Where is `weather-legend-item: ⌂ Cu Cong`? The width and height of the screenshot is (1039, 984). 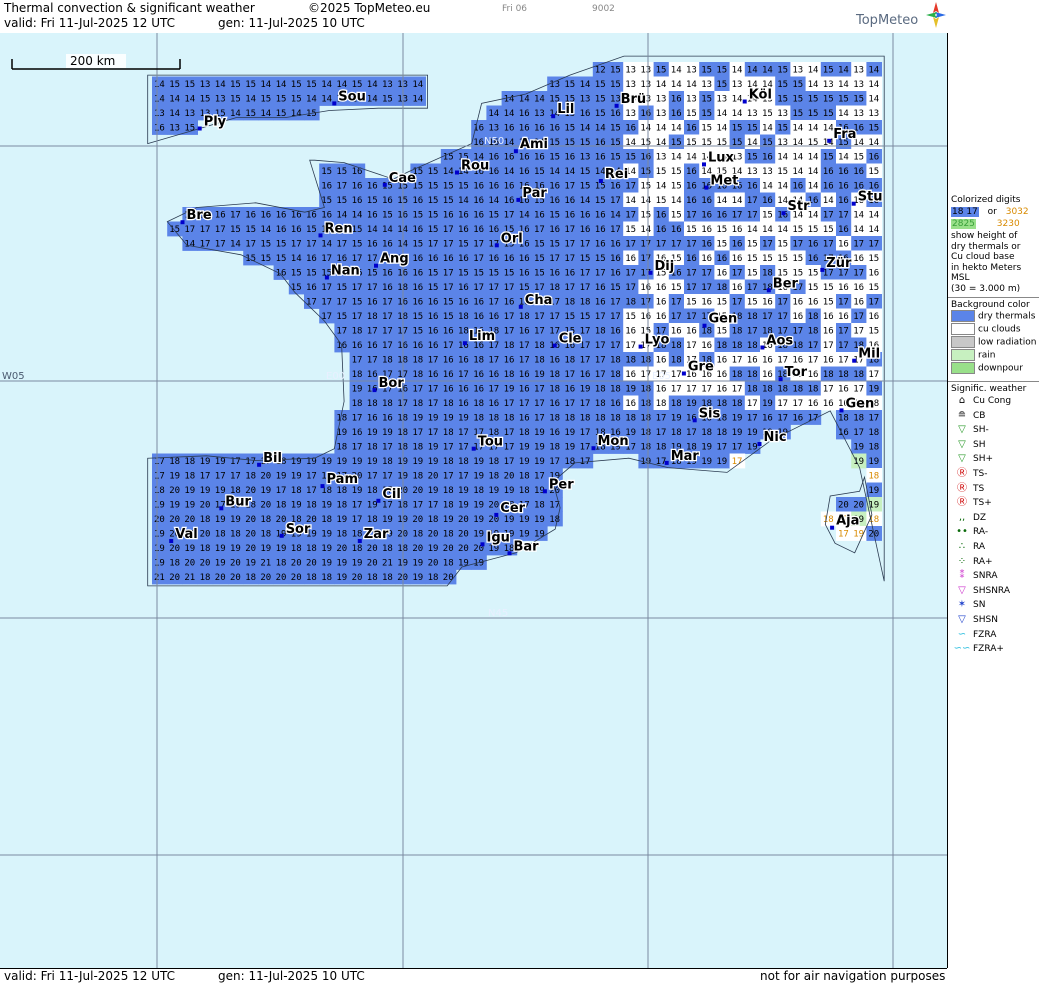 weather-legend-item: ⌂ Cu Cong is located at coordinates (988, 401).